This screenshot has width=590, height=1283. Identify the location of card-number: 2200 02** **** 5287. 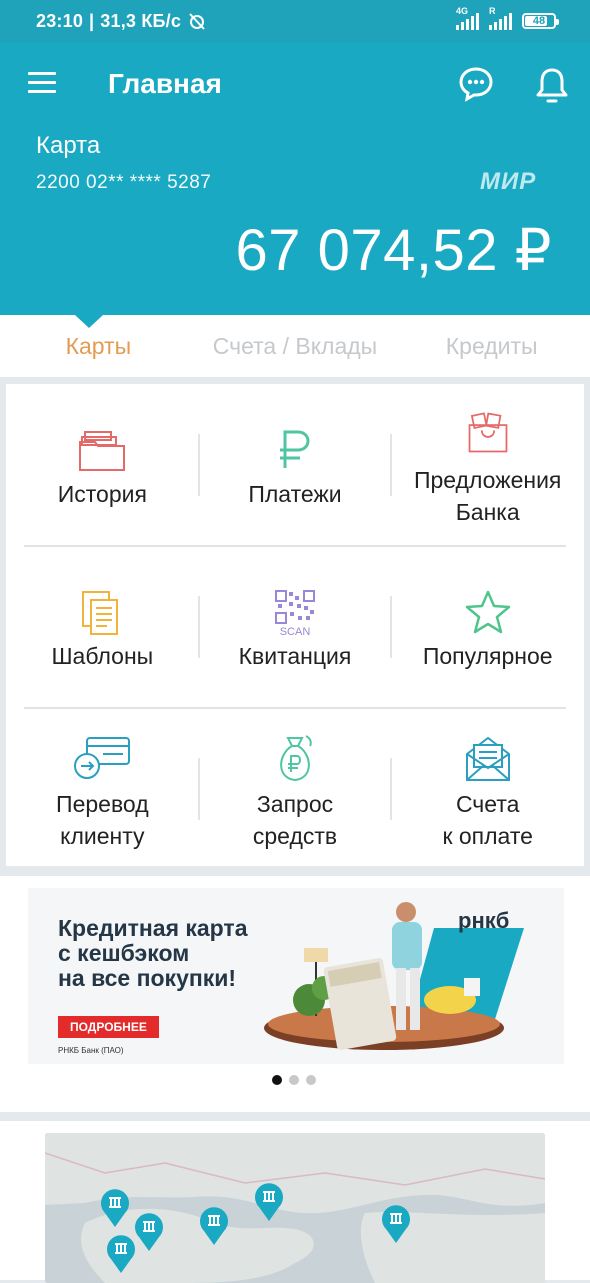
(124, 182).